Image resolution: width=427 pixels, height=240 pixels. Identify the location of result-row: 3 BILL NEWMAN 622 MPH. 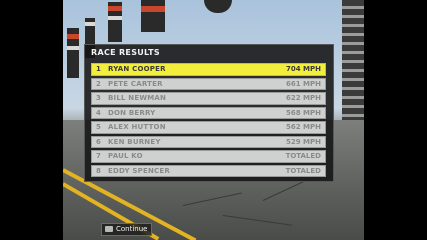
(208, 98).